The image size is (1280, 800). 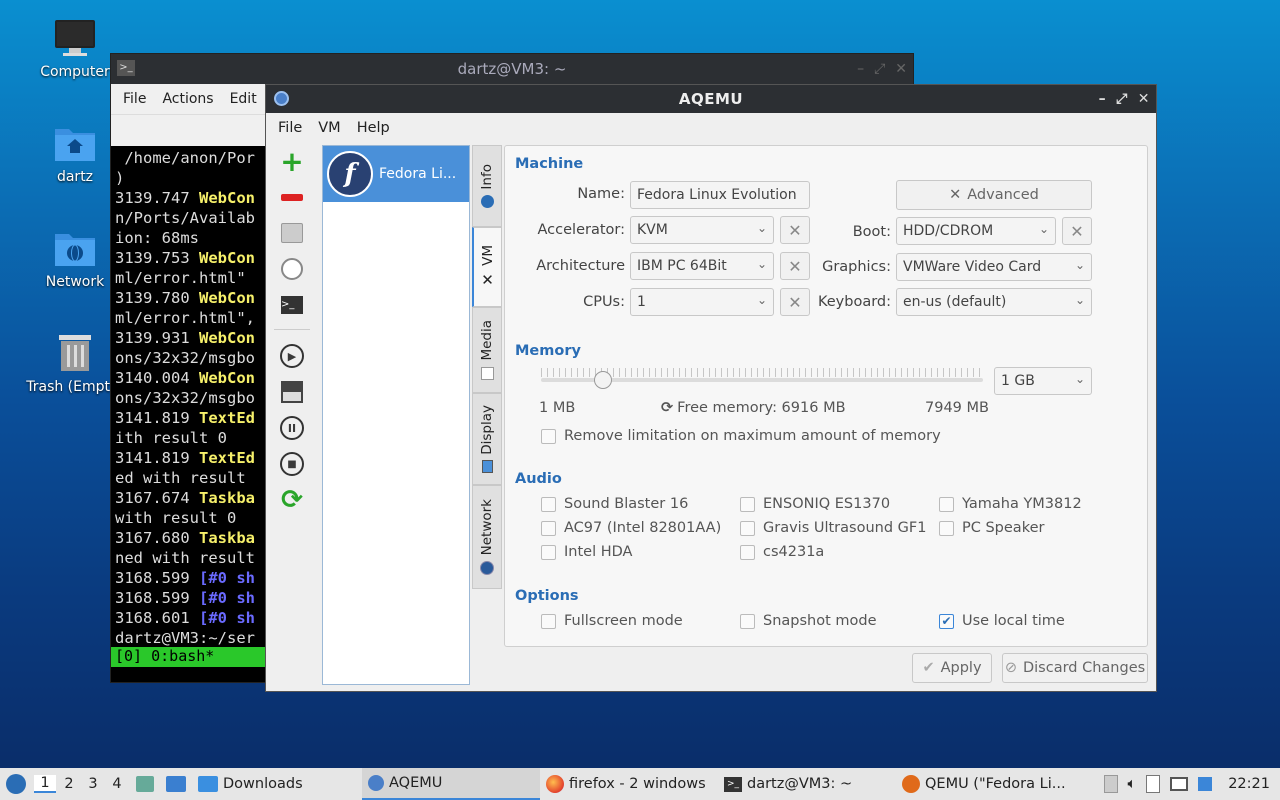 What do you see at coordinates (702, 230) in the screenshot?
I see `accelerator-select: KVM ⌄` at bounding box center [702, 230].